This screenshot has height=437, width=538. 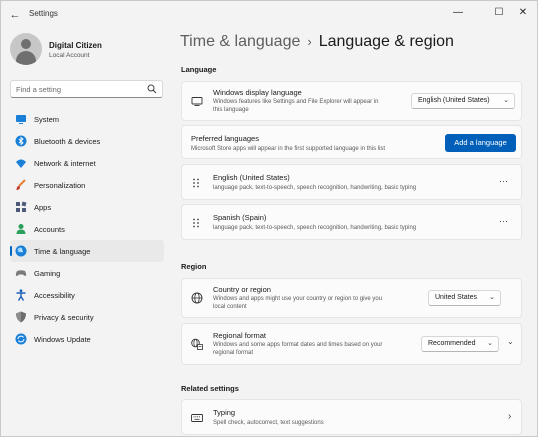 I want to click on breadcrumb-parent: Time & language, so click(x=240, y=41).